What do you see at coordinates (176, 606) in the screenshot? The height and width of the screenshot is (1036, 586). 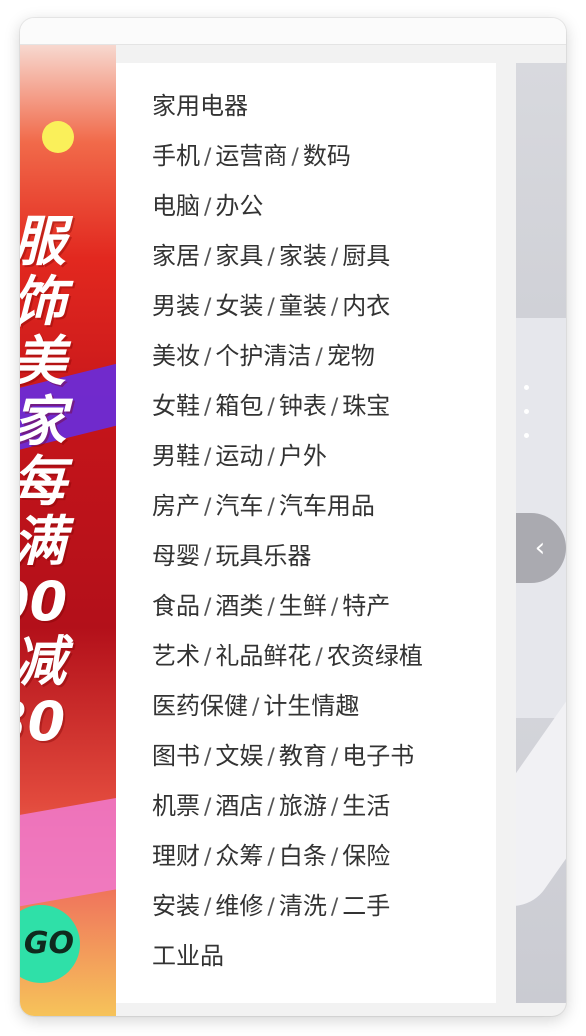 I see `category-link: 食品` at bounding box center [176, 606].